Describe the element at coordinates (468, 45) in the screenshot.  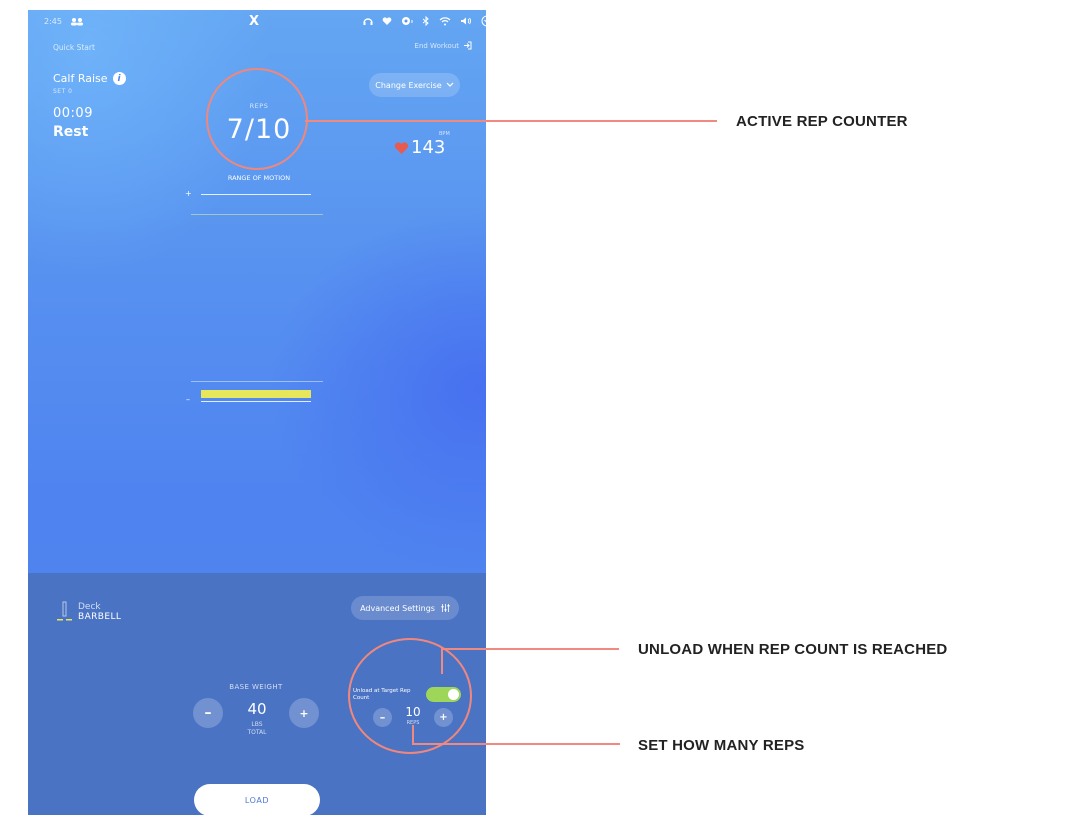
I see `exit-icon` at that location.